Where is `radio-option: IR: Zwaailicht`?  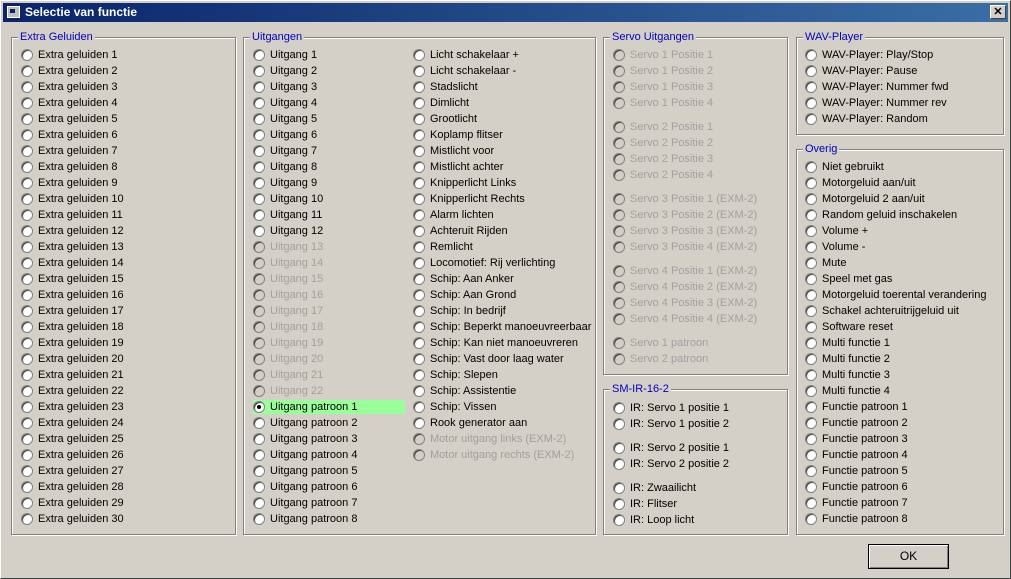 radio-option: IR: Zwaailicht is located at coordinates (654, 488).